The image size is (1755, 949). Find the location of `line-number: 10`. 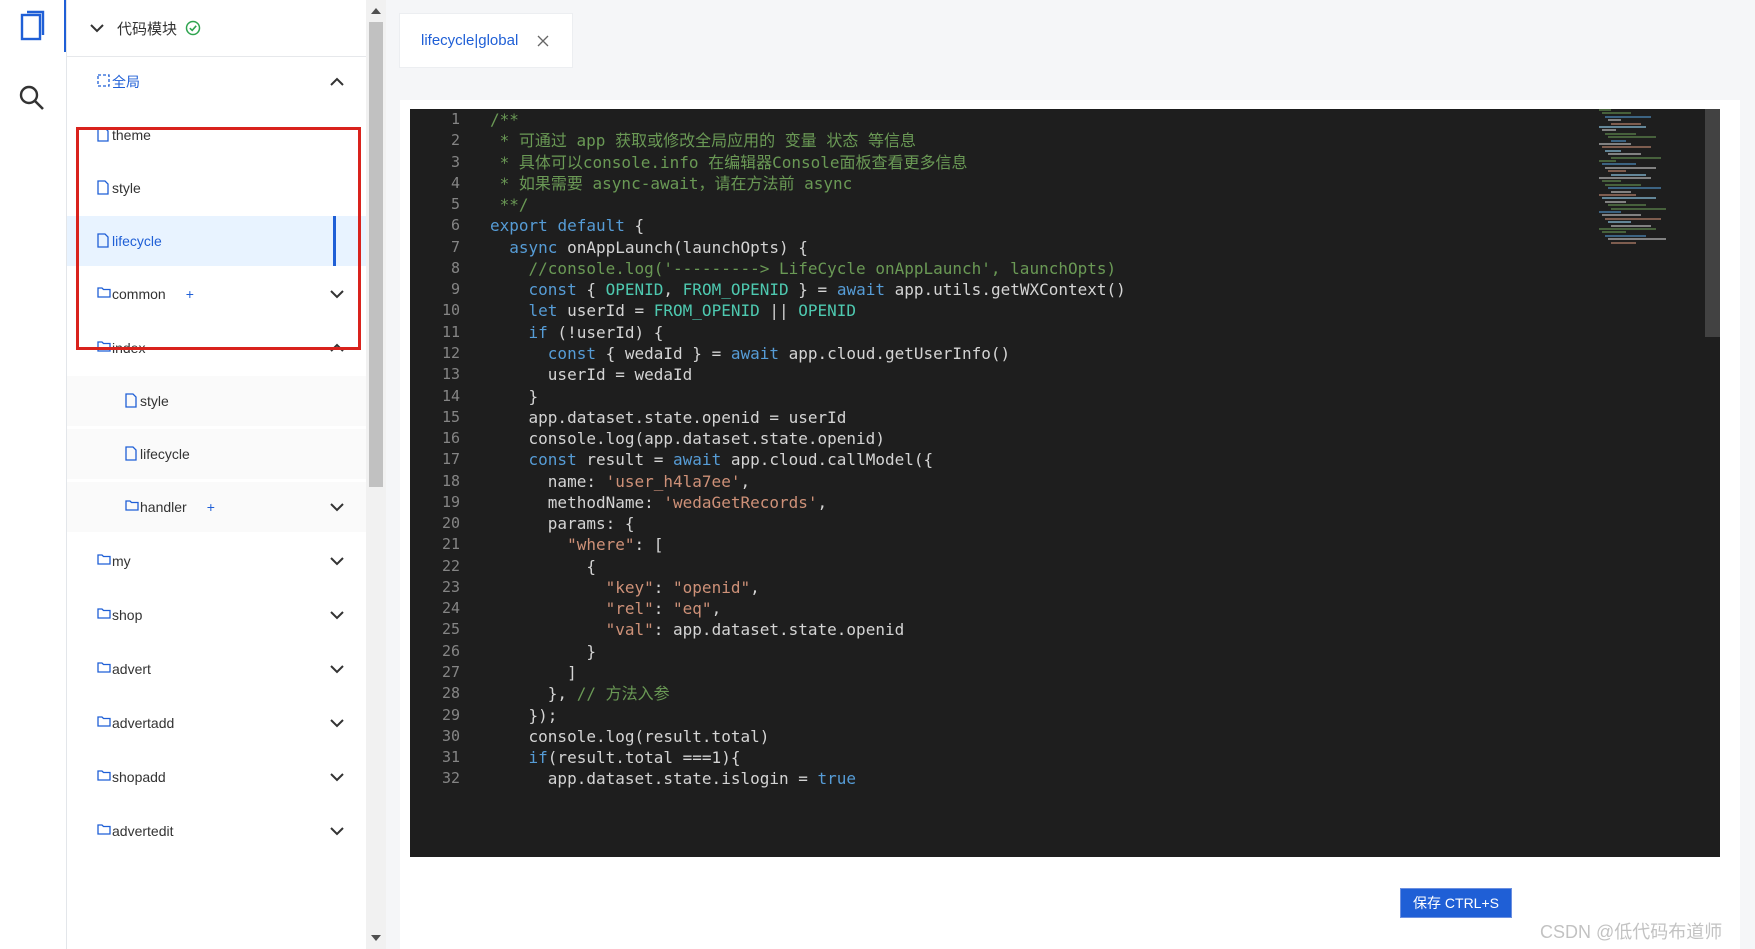

line-number: 10 is located at coordinates (450, 310).